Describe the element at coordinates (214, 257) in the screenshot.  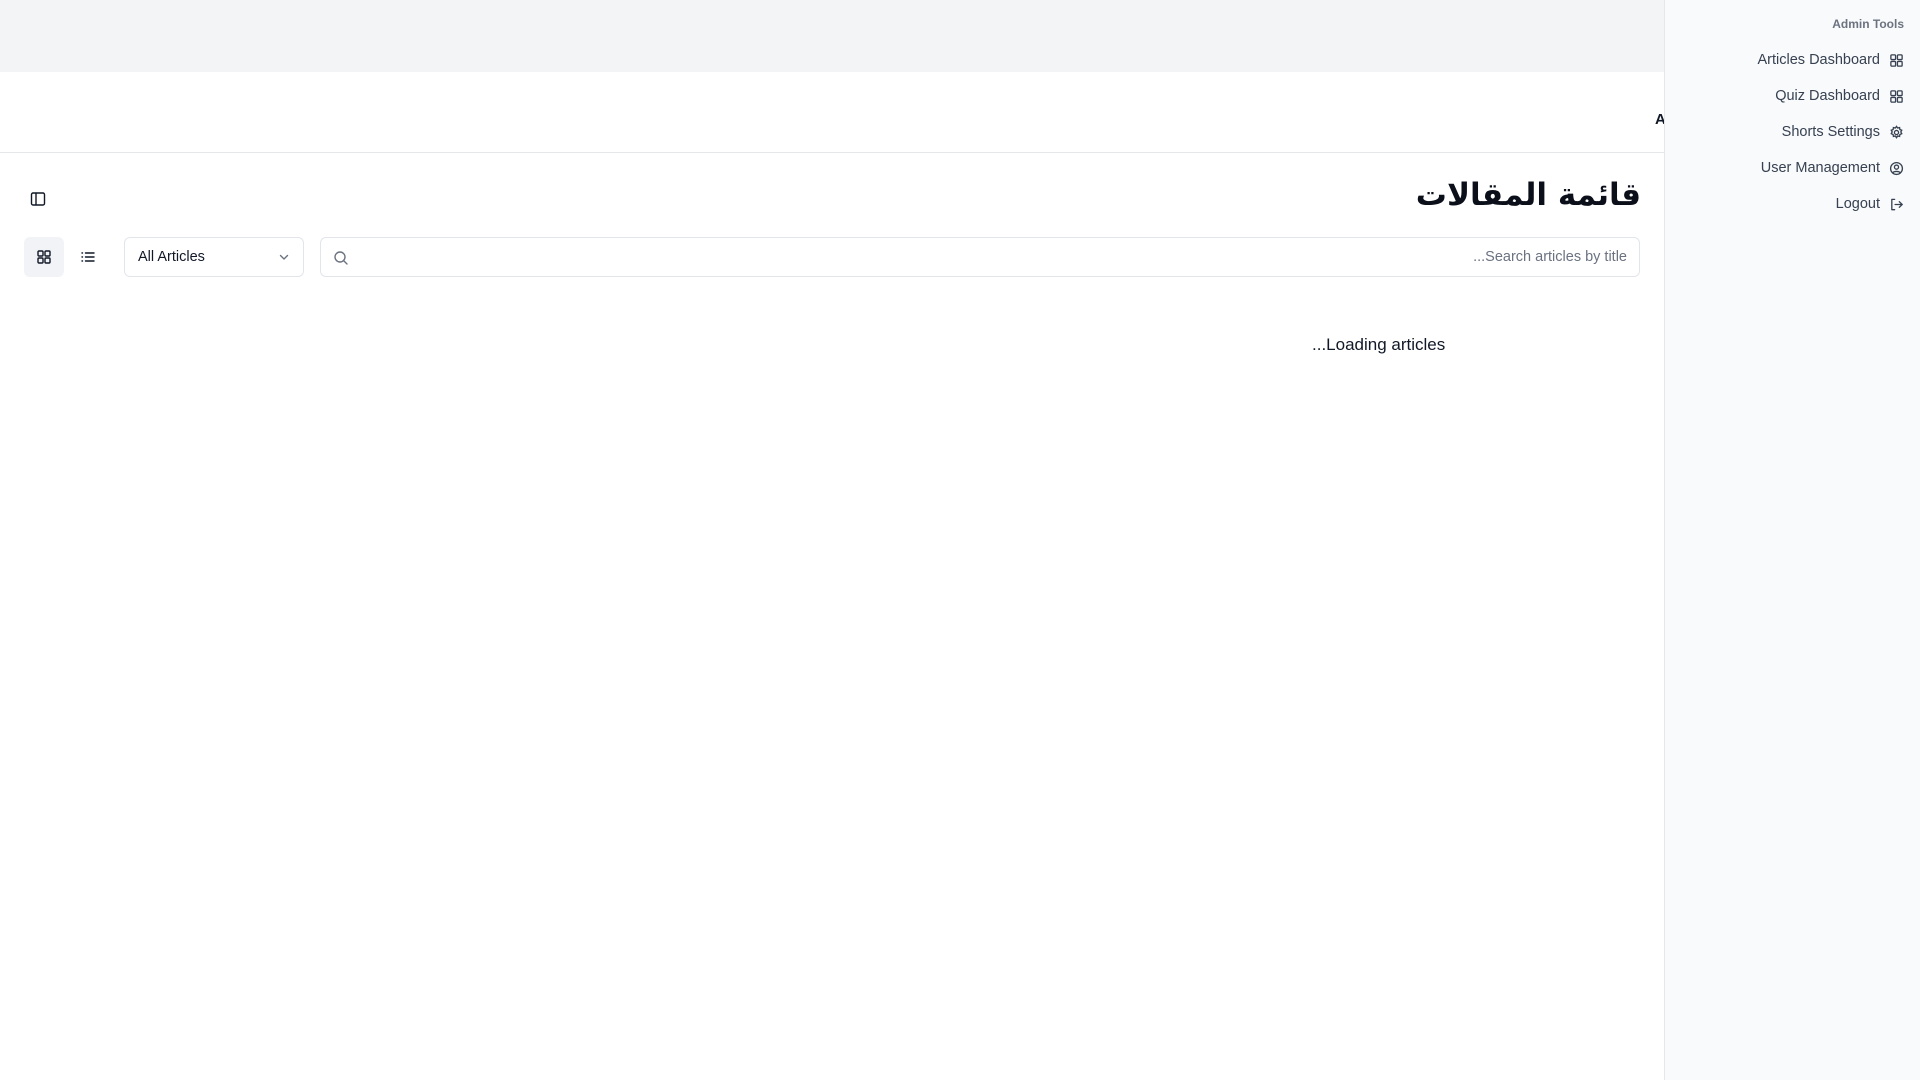
I see `article-filter-select: All Articles` at that location.